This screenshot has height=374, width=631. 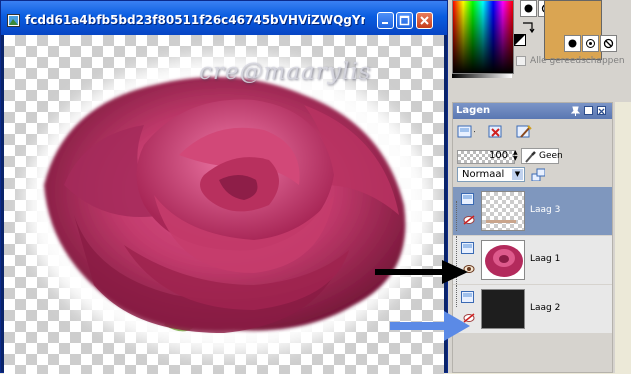 I want to click on maximize-button, so click(x=404, y=20).